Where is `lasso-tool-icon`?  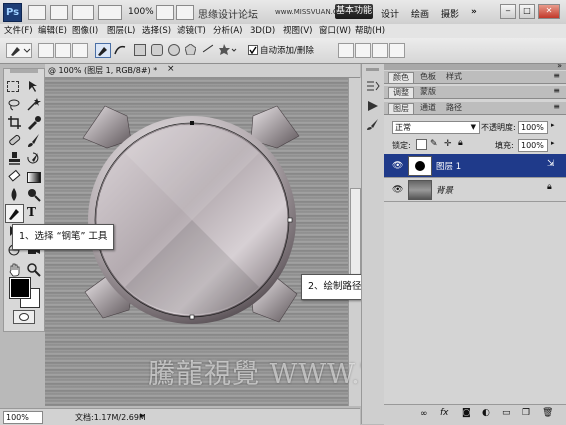
lasso-tool-icon is located at coordinates (14, 104).